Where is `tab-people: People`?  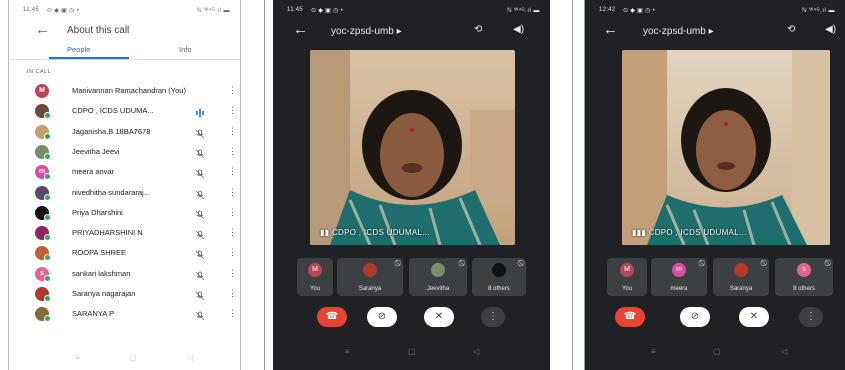
tab-people: People is located at coordinates (78, 49).